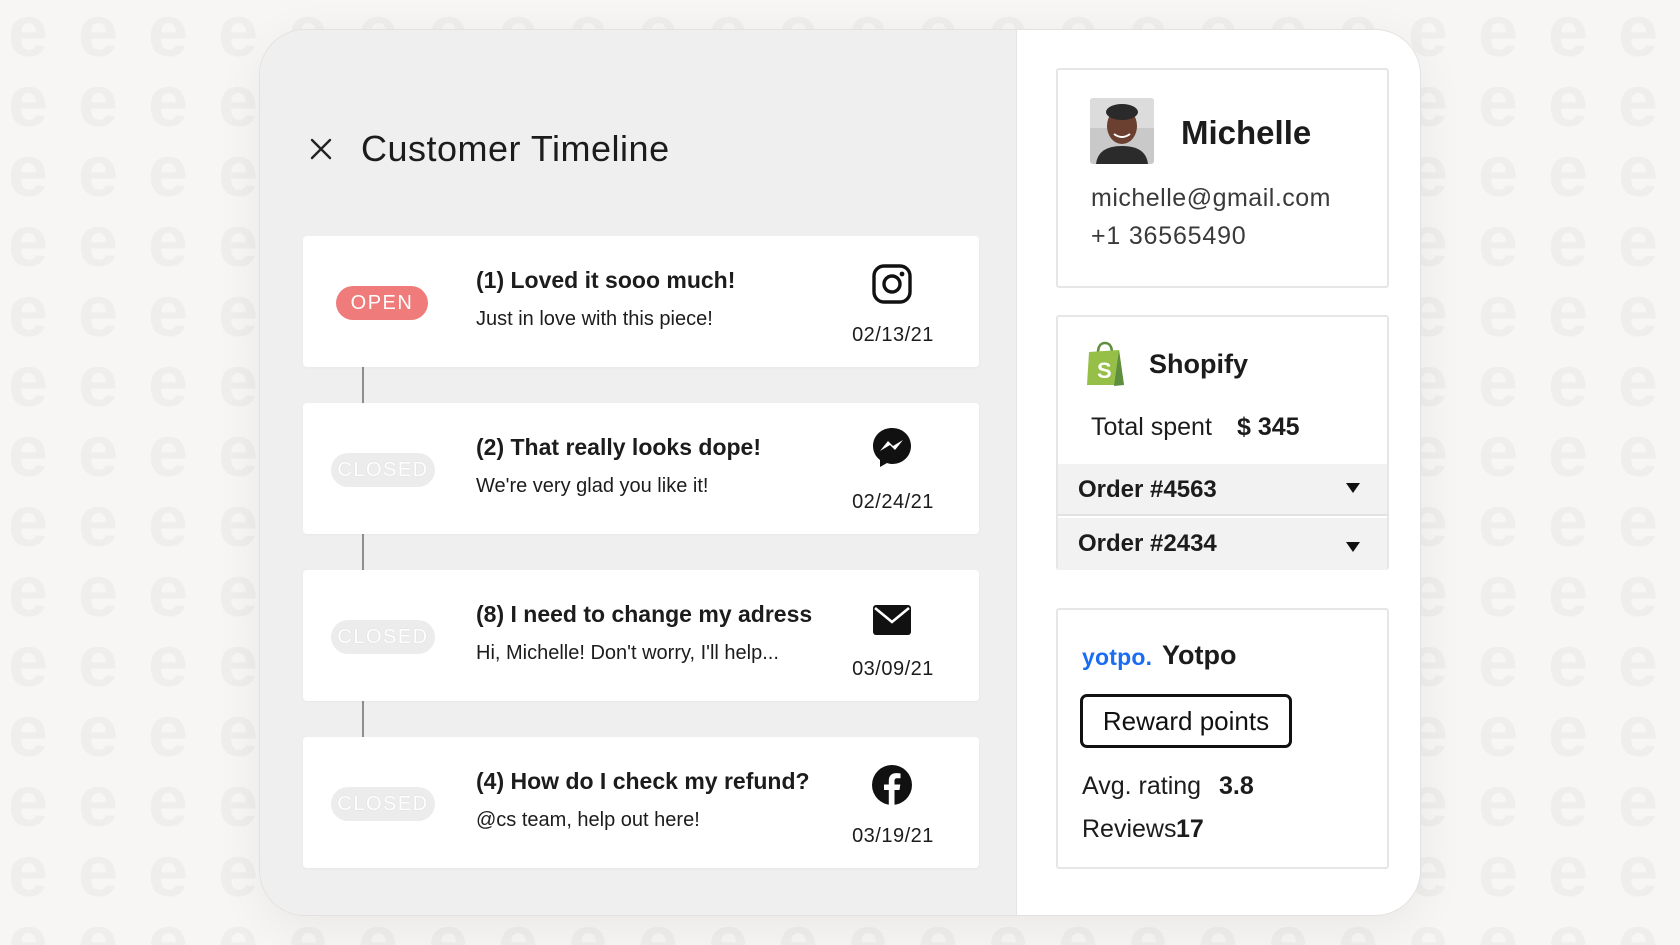  What do you see at coordinates (1246, 132) in the screenshot?
I see `customer-name: Michelle` at bounding box center [1246, 132].